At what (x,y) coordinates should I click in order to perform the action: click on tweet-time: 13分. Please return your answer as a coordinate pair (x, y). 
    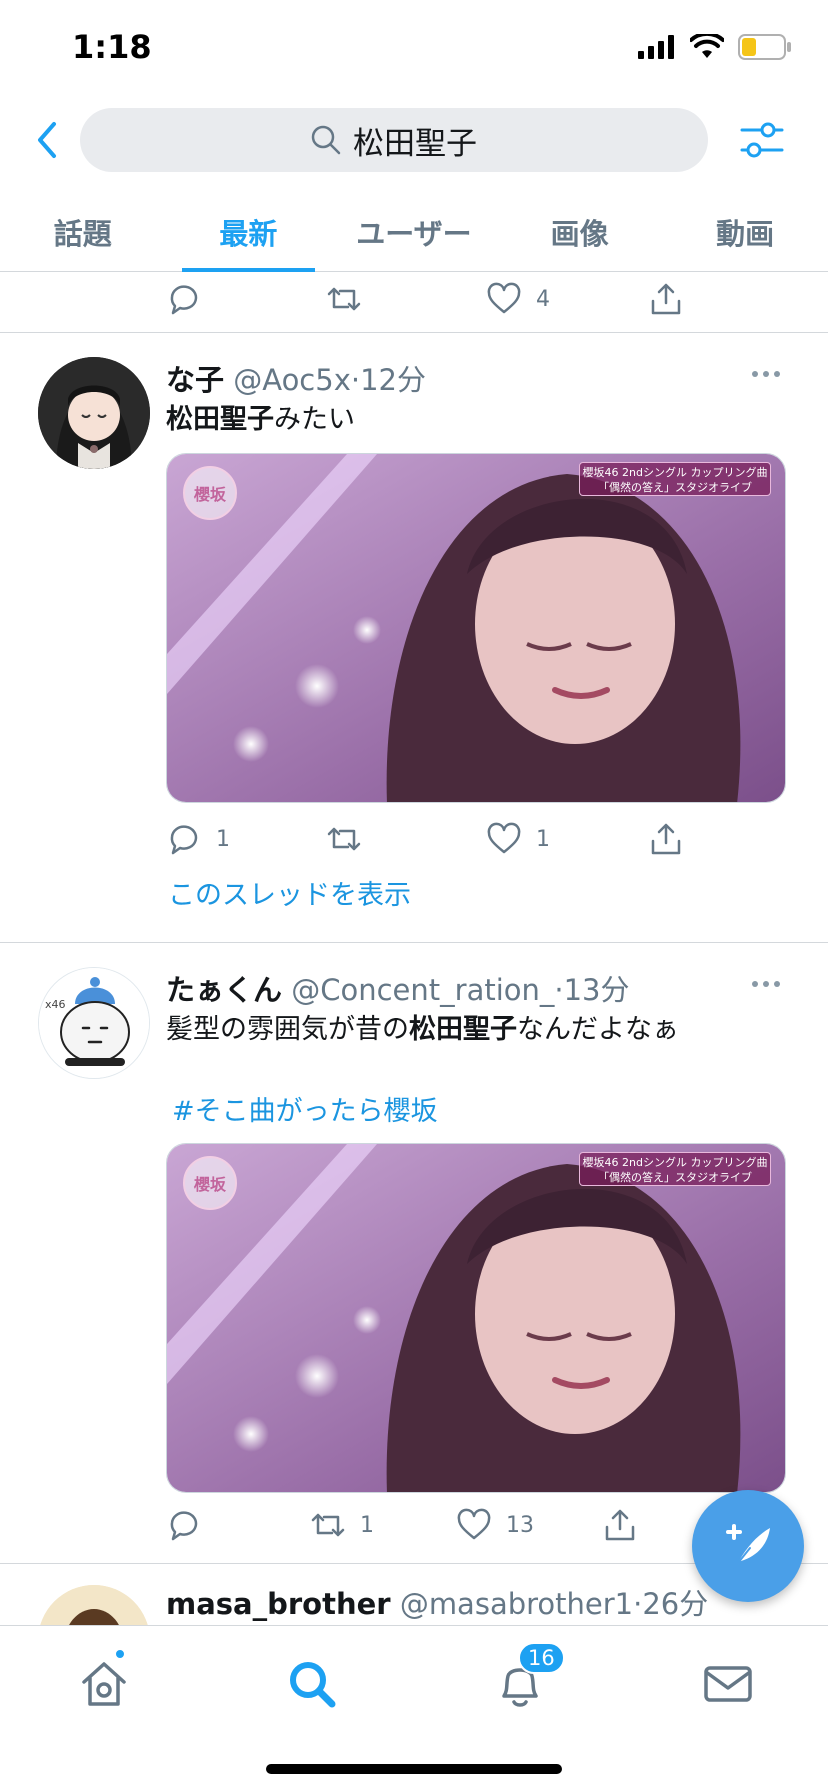
    Looking at the image, I should click on (596, 990).